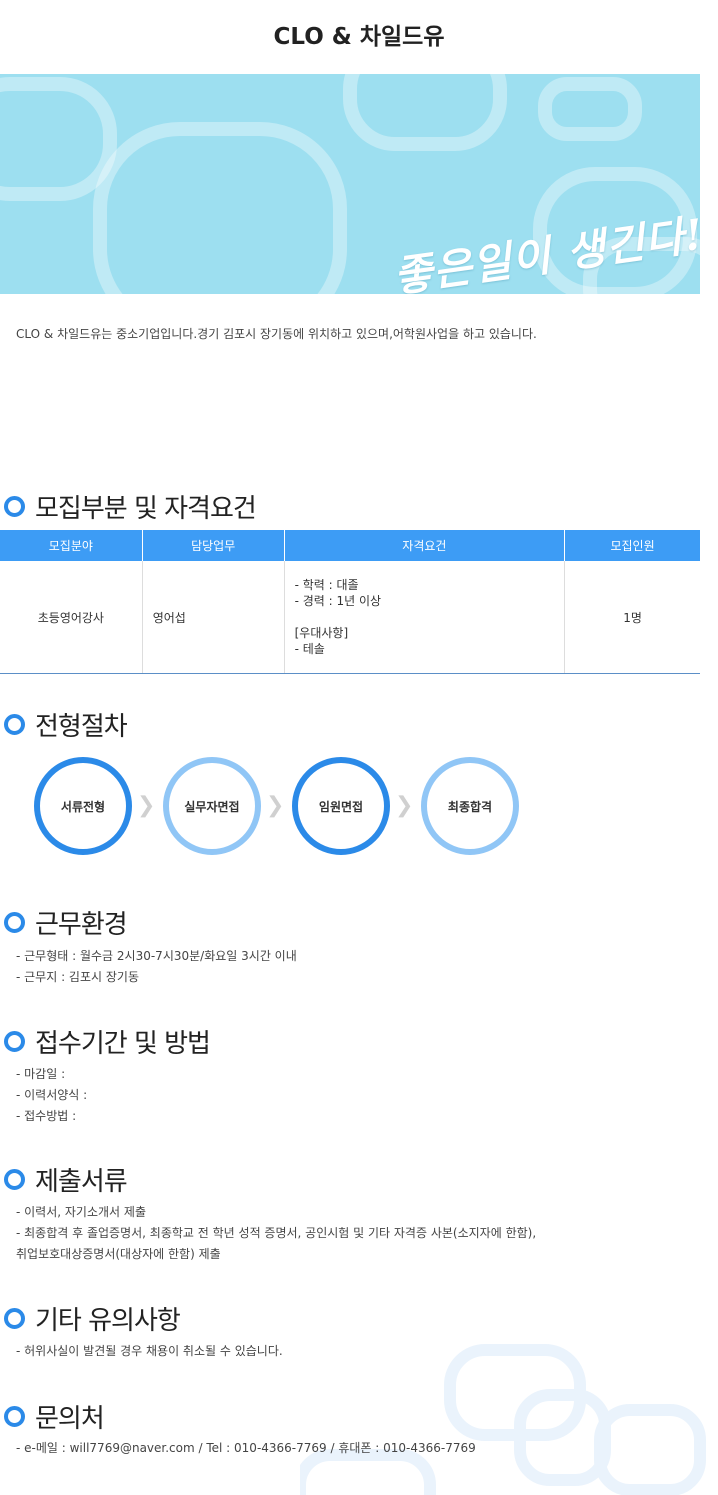  What do you see at coordinates (81, 727) in the screenshot?
I see `section-title: 전형절차` at bounding box center [81, 727].